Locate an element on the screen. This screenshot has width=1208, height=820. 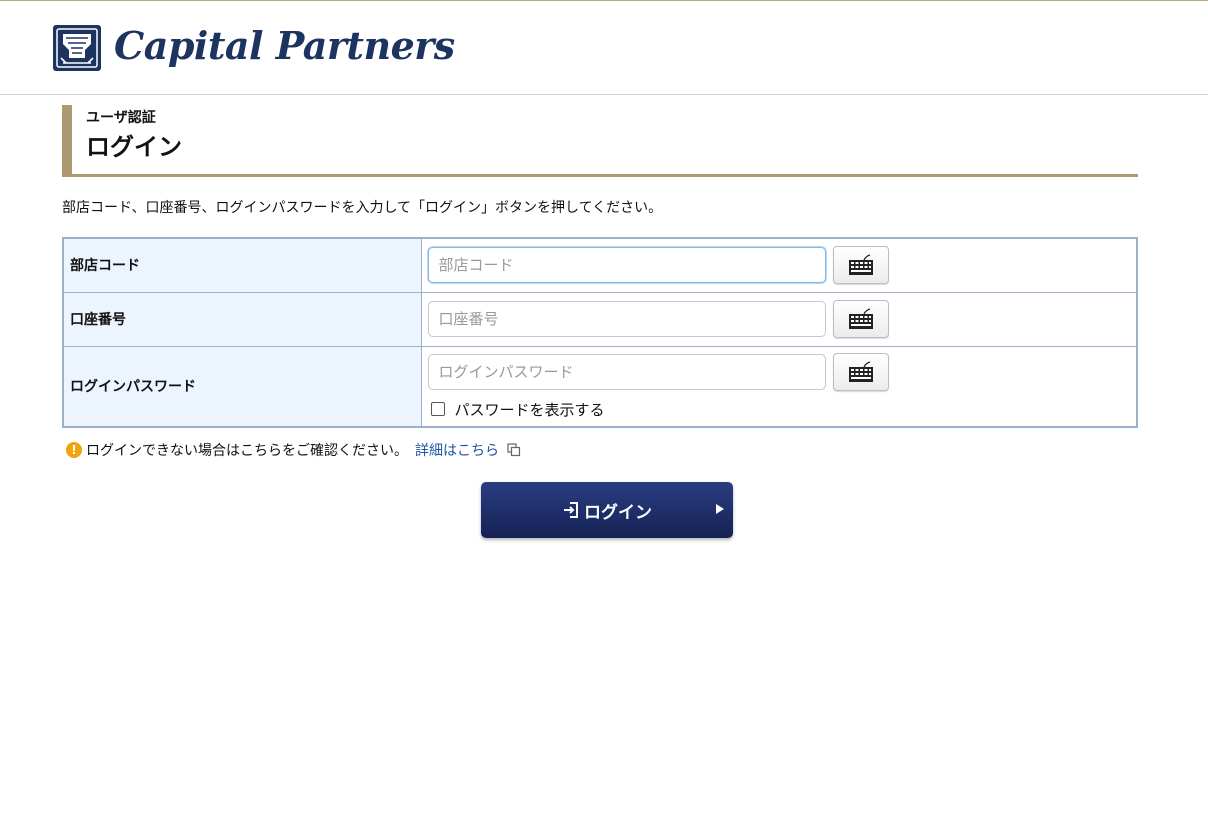
account-number-keyboard-button is located at coordinates (860, 319).